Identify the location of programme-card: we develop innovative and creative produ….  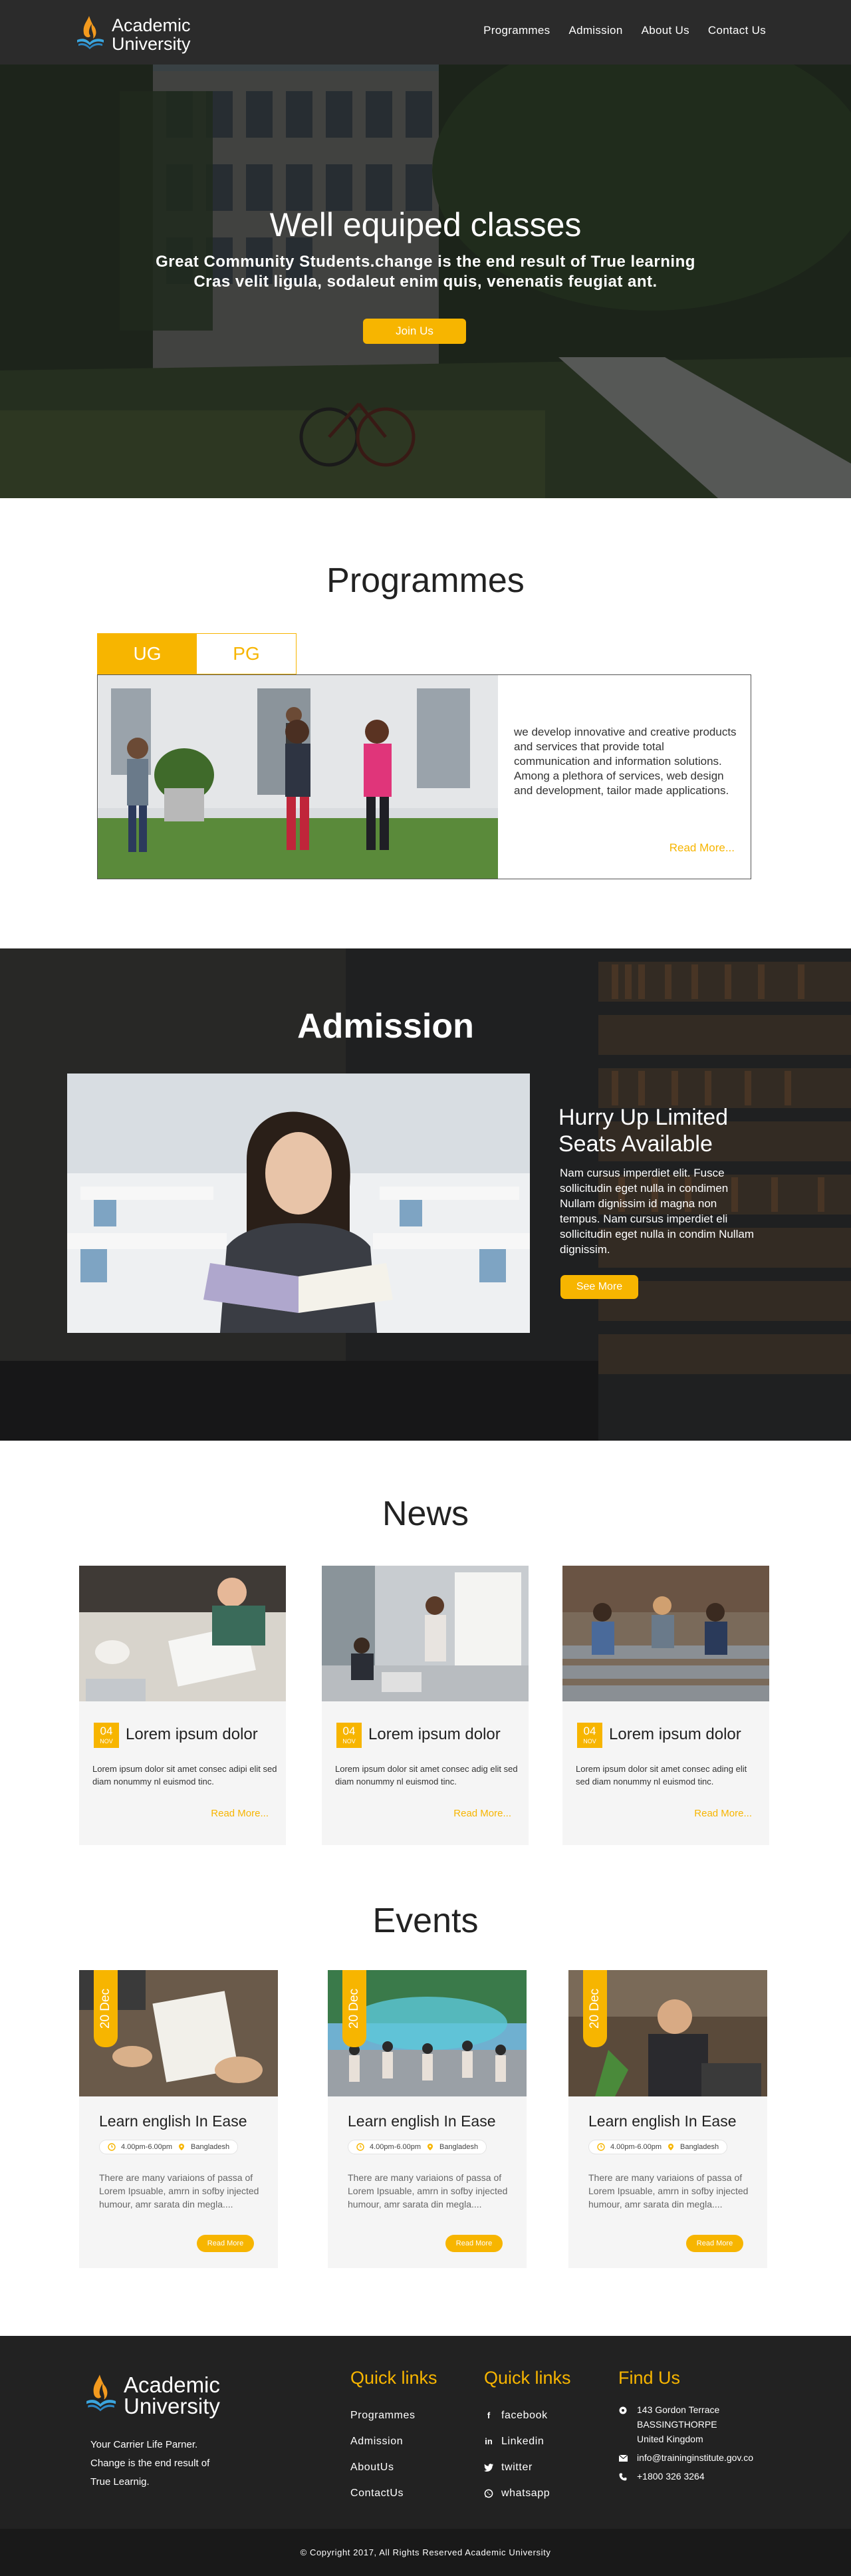
(424, 776).